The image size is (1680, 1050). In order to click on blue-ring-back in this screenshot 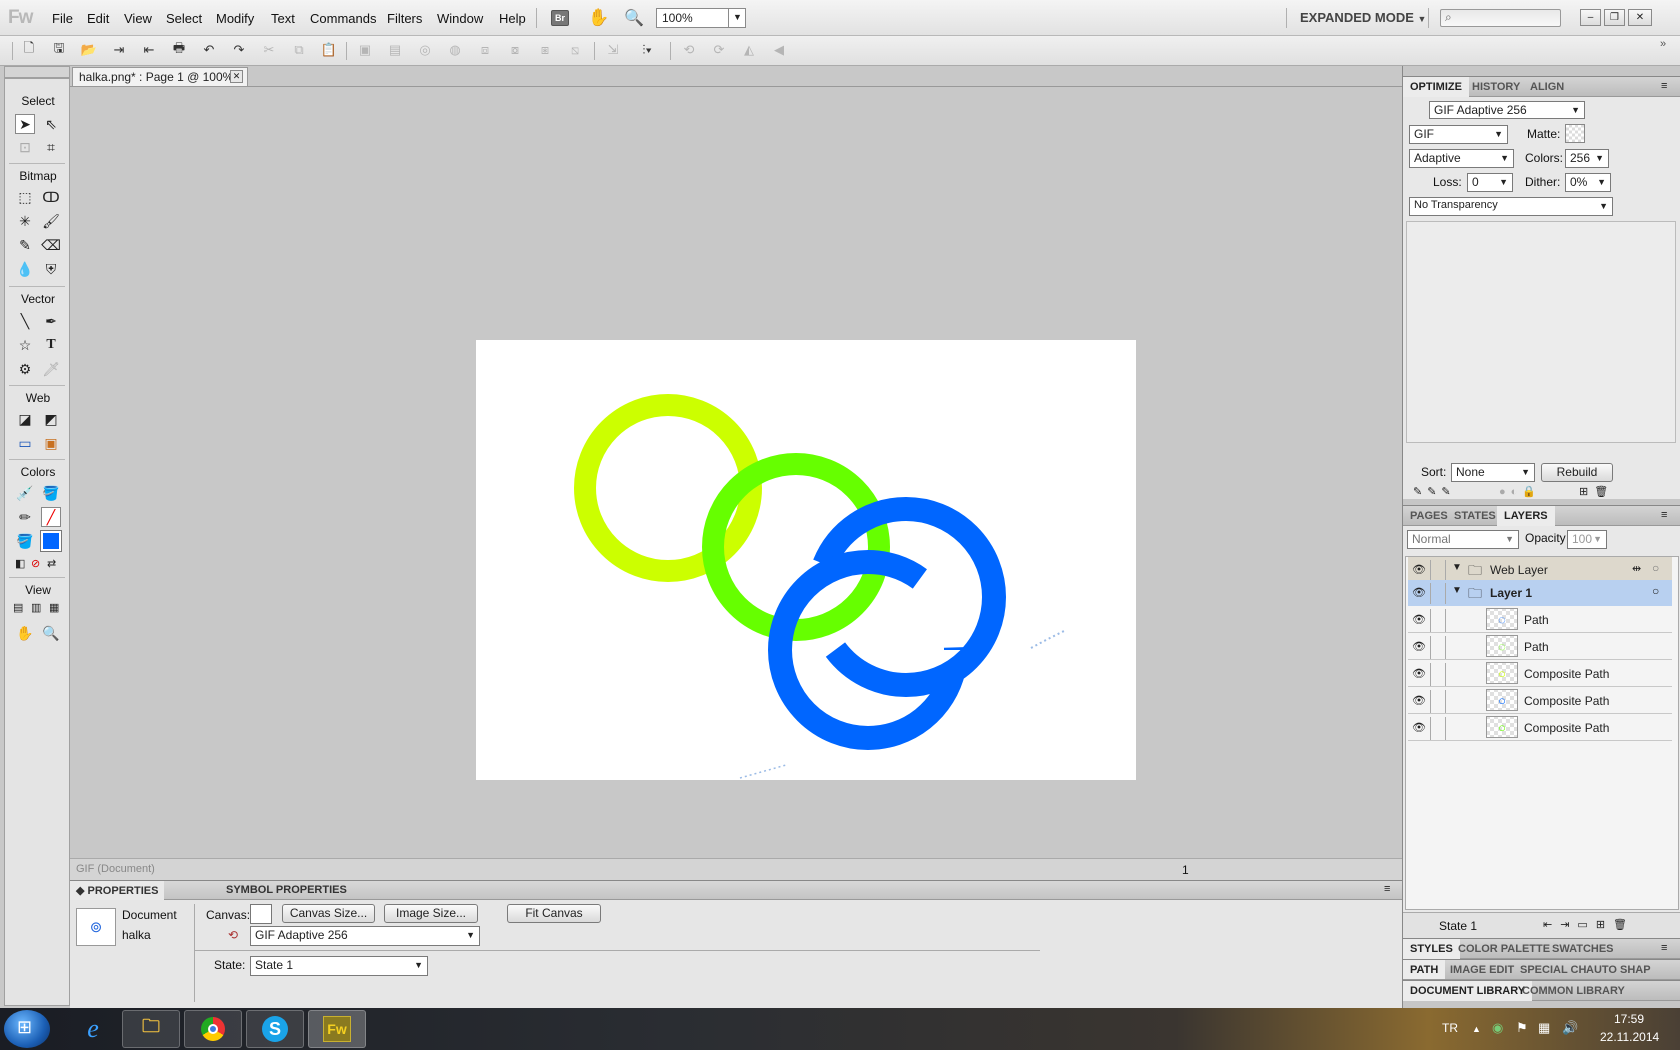, I will do `click(906, 597)`.